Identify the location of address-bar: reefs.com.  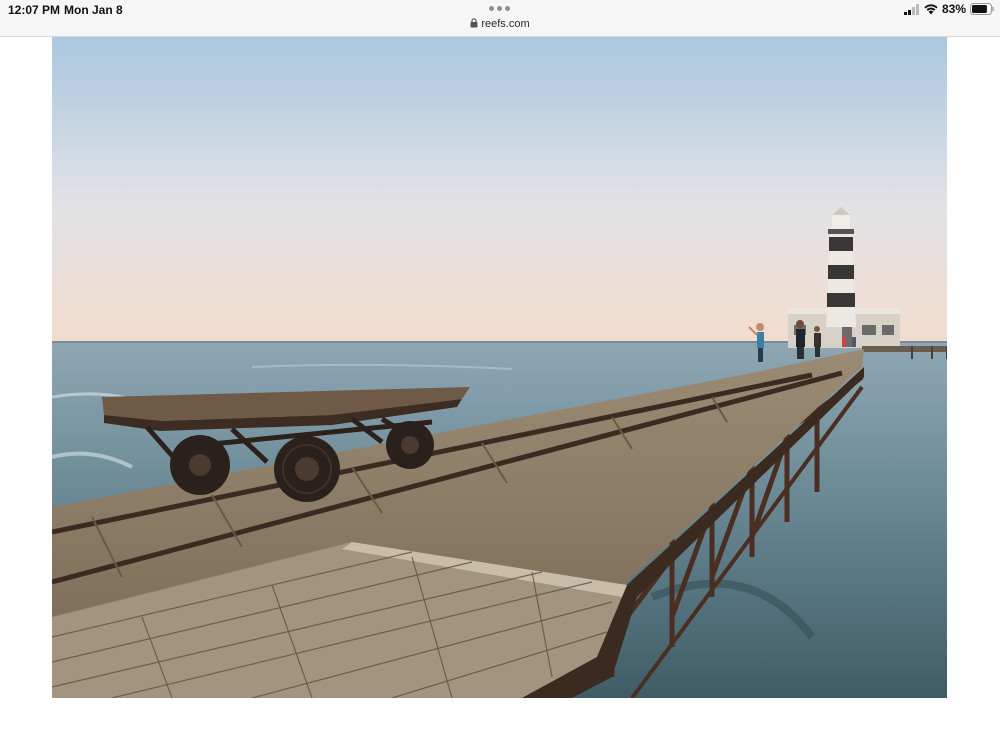
(500, 26).